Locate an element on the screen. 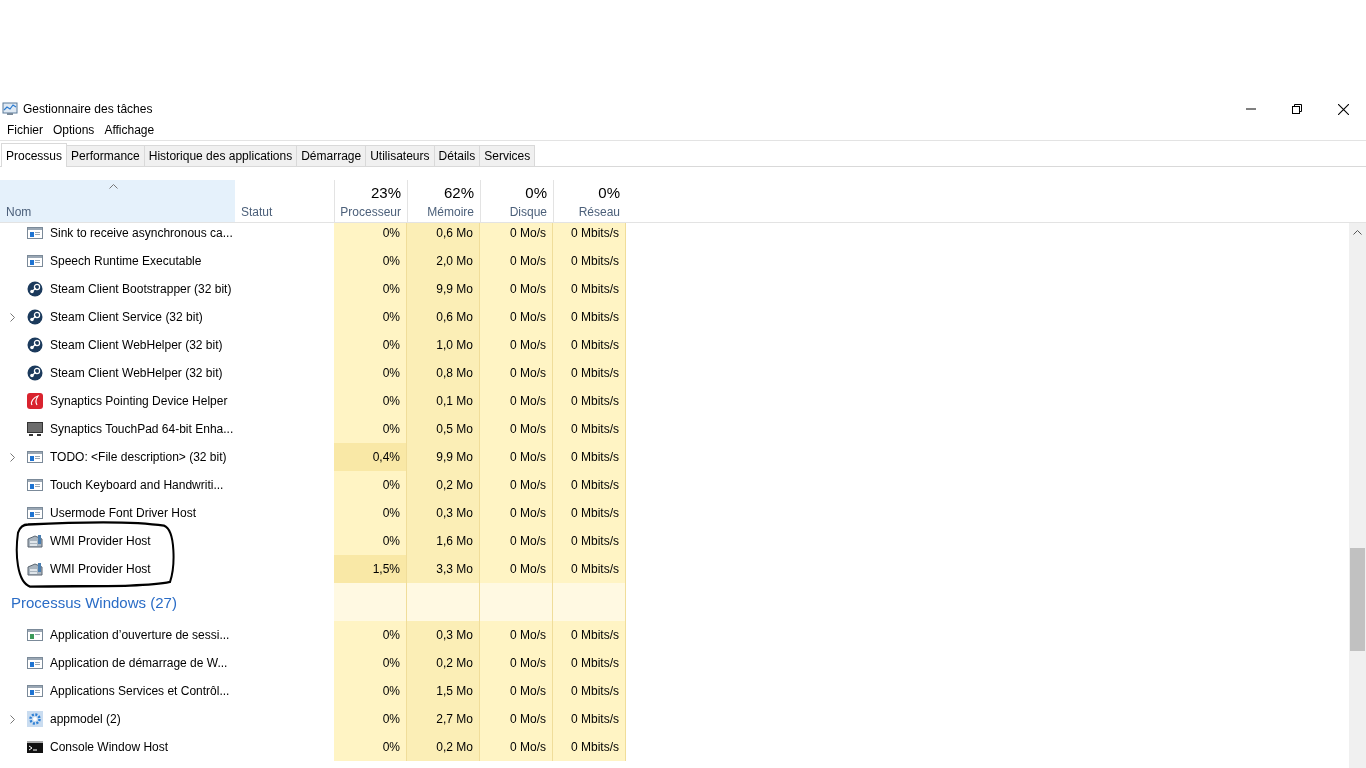 The height and width of the screenshot is (768, 1366). process-name: Synaptics Pointing Device Helper is located at coordinates (139, 401).